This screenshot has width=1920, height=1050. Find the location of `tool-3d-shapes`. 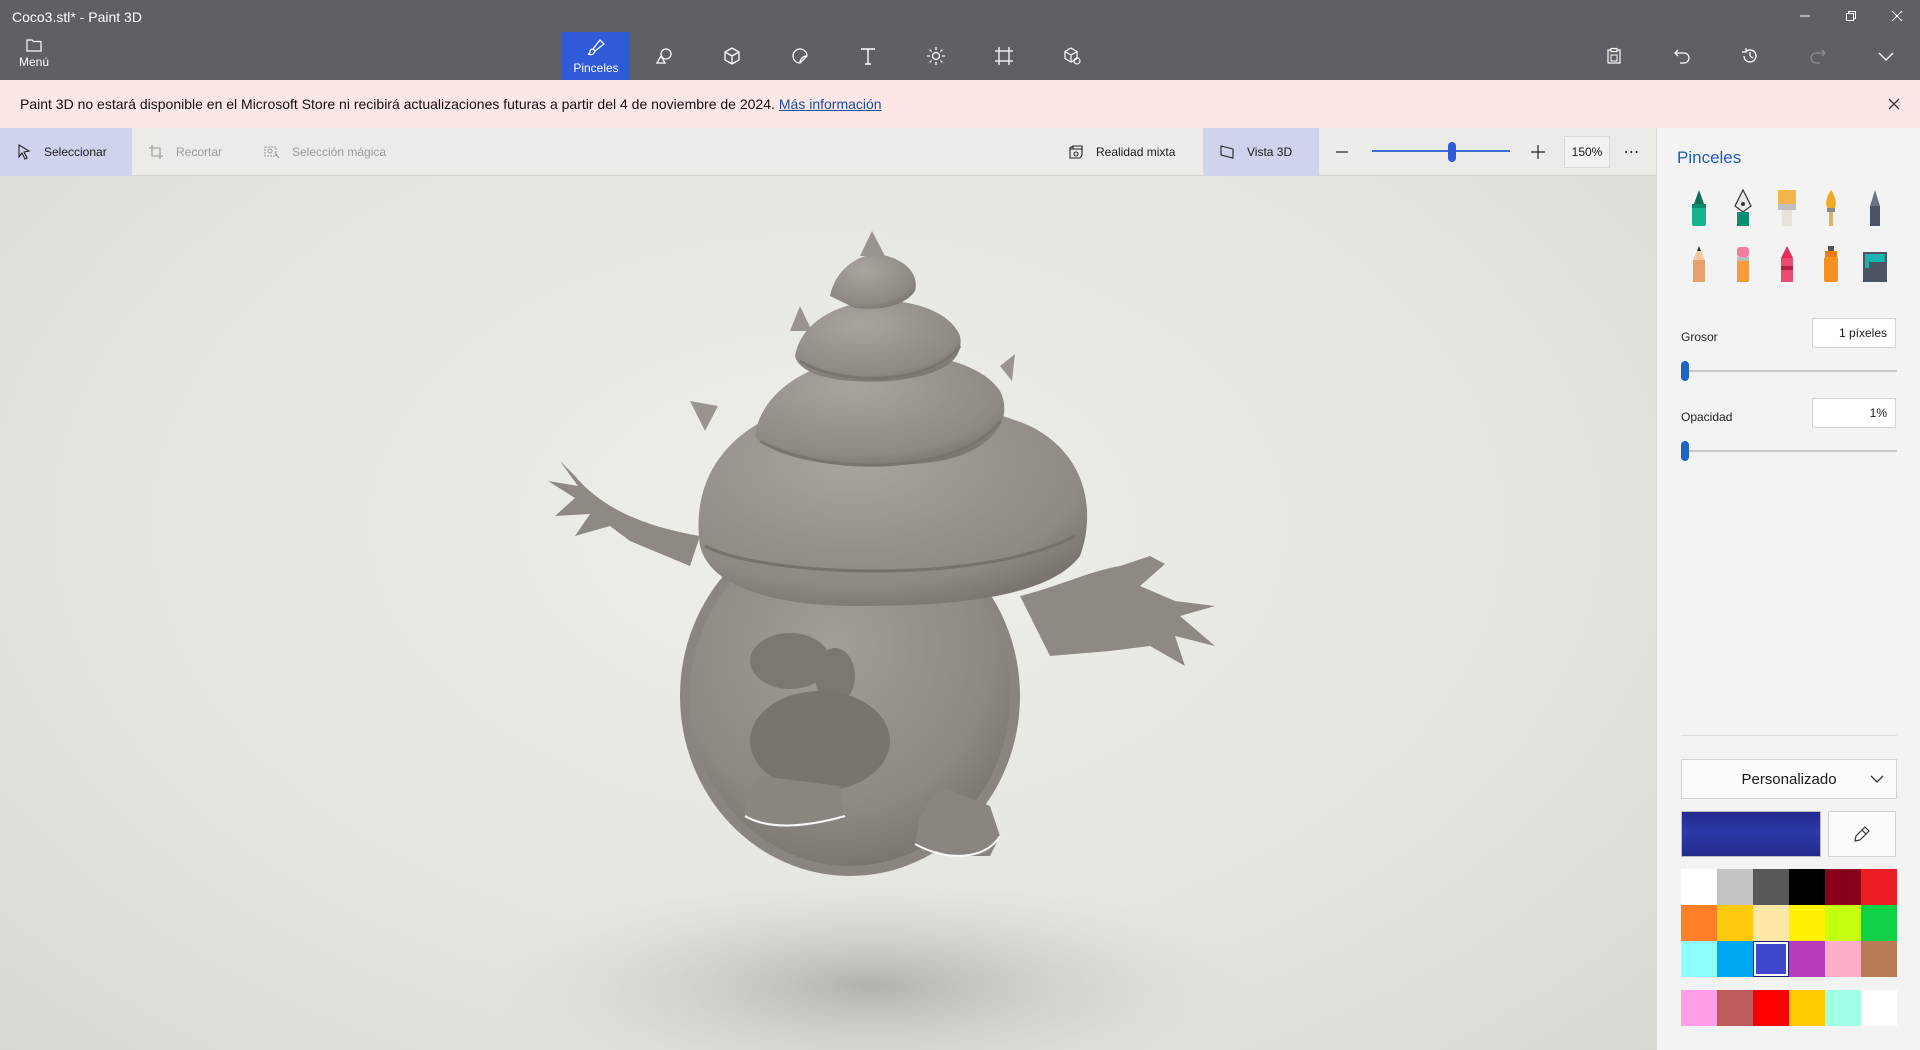

tool-3d-shapes is located at coordinates (732, 56).